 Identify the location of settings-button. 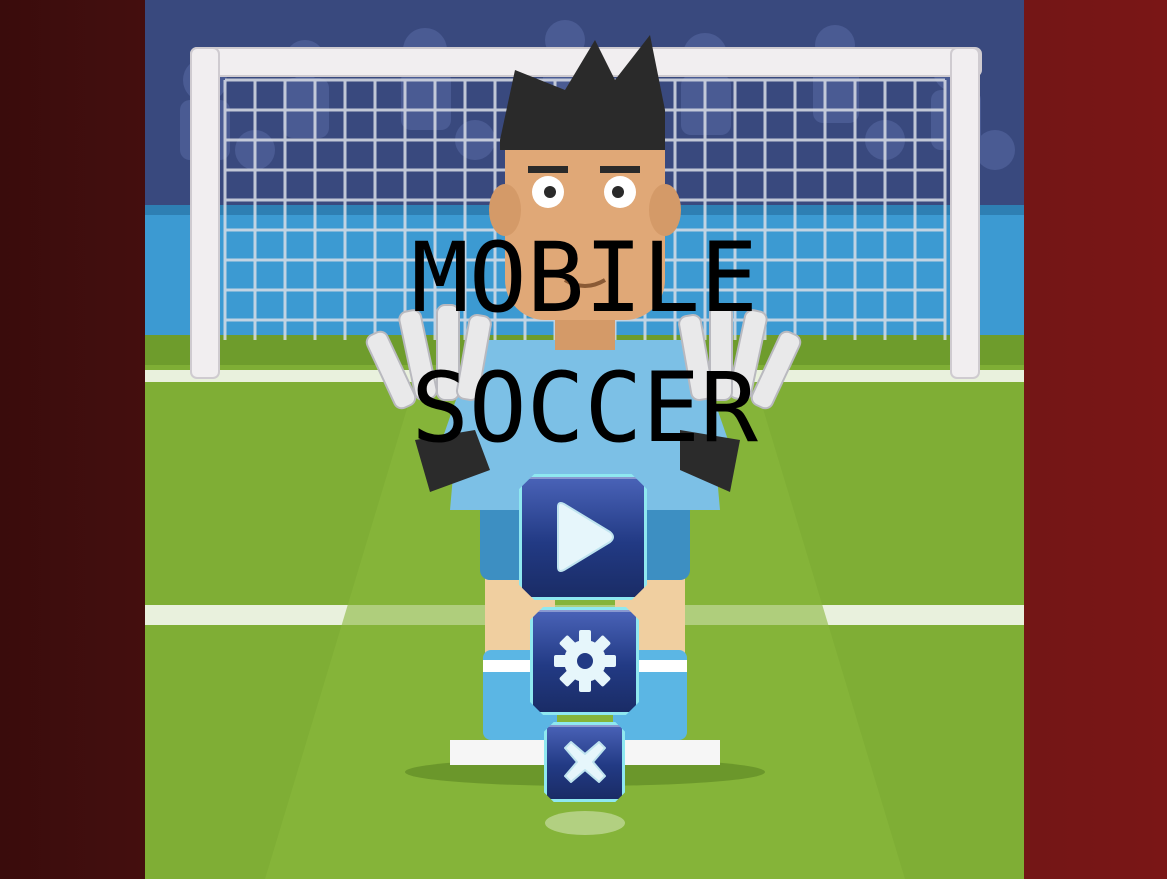
(584, 661).